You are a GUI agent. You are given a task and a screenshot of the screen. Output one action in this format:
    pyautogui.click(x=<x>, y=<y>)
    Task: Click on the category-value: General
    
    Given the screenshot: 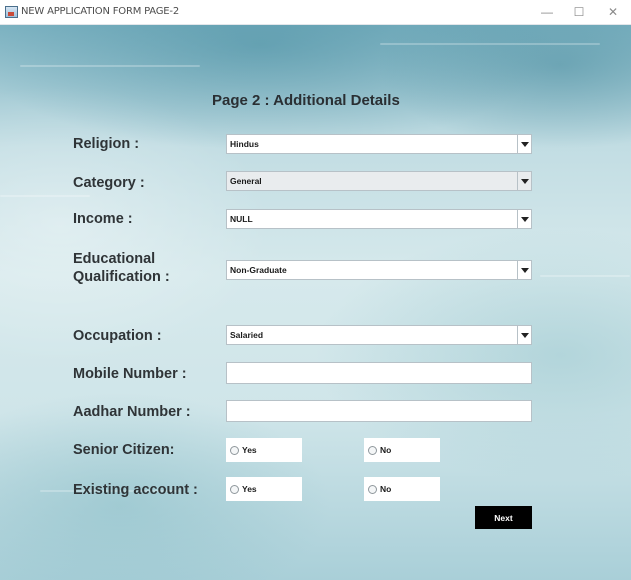 What is the action you would take?
    pyautogui.click(x=246, y=181)
    